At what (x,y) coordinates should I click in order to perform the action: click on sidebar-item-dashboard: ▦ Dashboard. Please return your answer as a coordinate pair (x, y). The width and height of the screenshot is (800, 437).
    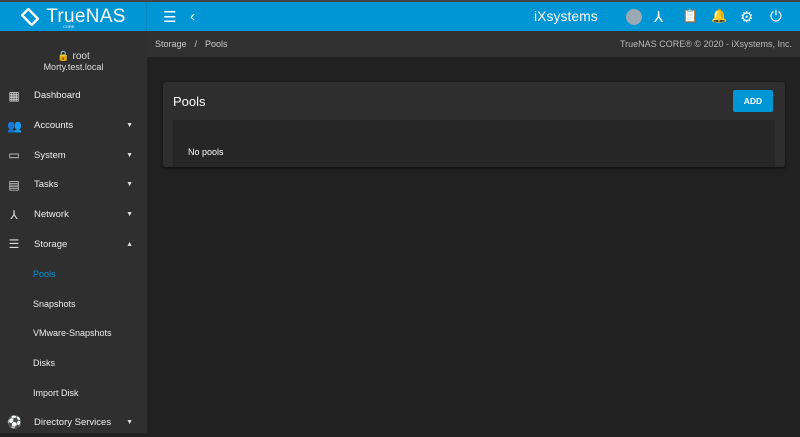
    Looking at the image, I should click on (73, 96).